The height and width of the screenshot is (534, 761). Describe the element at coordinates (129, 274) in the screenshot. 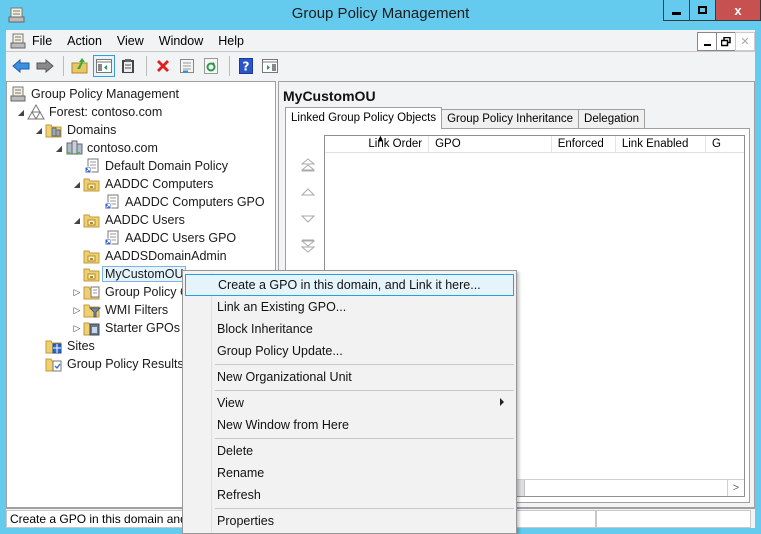

I see `tree-item: MyCustomOU` at that location.